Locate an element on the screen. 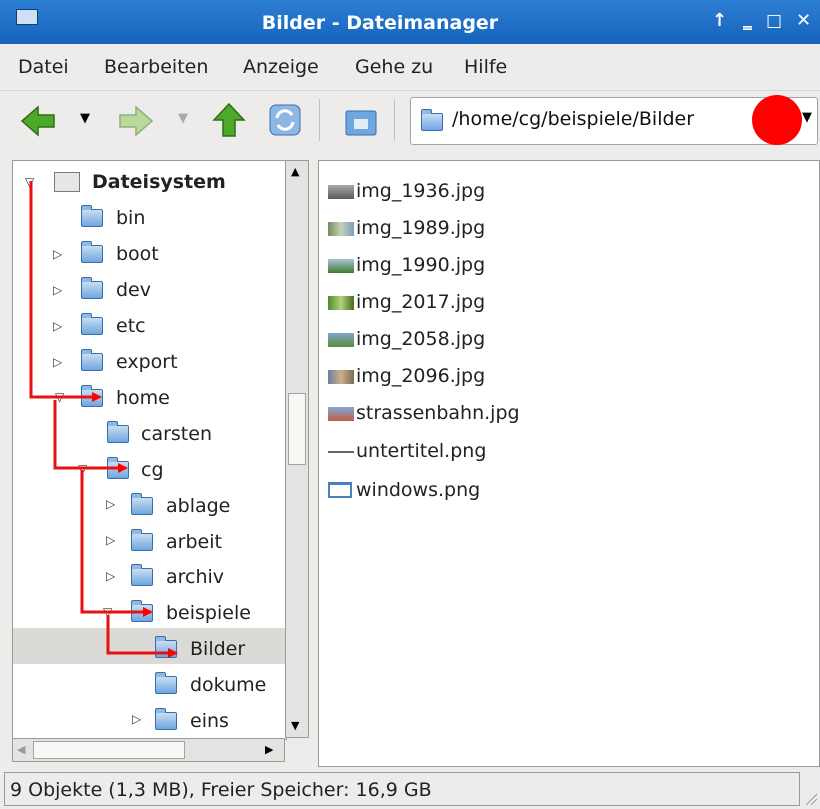 The height and width of the screenshot is (809, 820). file-item: img_2017.jpg is located at coordinates (420, 302).